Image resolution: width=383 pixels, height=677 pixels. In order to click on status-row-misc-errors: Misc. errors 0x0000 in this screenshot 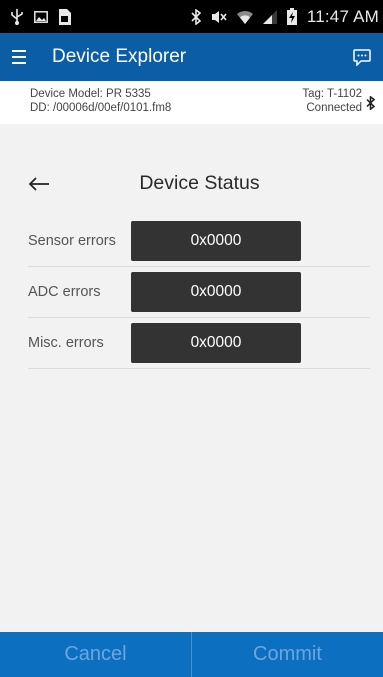, I will do `click(199, 343)`.